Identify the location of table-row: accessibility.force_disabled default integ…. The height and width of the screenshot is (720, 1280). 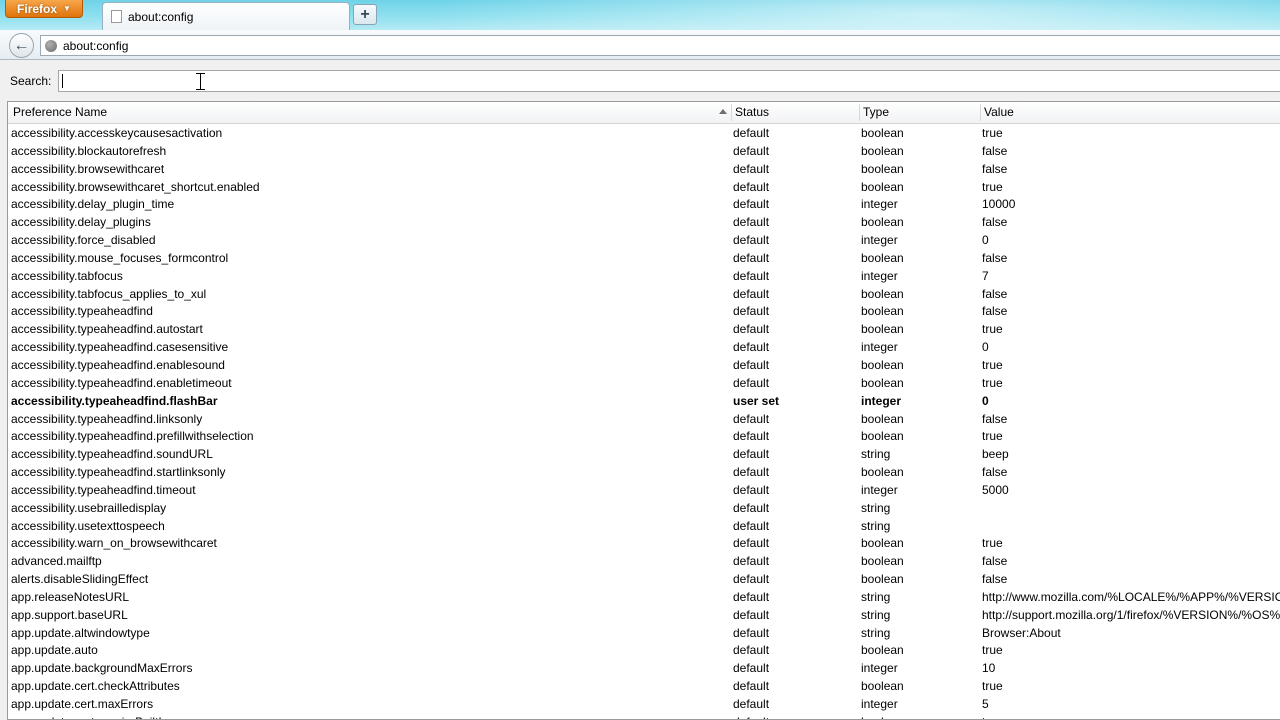
(644, 240).